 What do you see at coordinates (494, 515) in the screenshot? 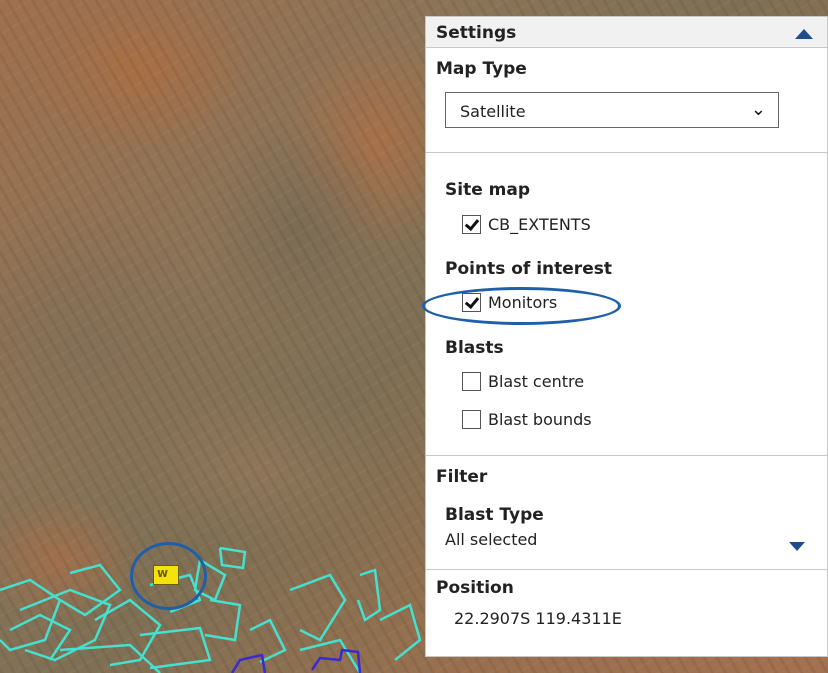
I see `blast-type-label: Blast Type` at bounding box center [494, 515].